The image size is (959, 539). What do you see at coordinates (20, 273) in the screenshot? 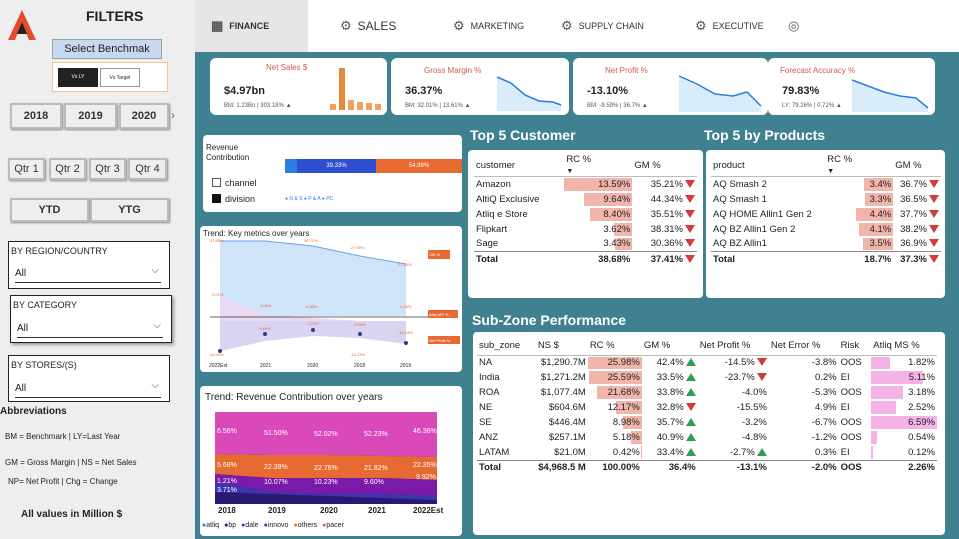
I see `region-value: All` at bounding box center [20, 273].